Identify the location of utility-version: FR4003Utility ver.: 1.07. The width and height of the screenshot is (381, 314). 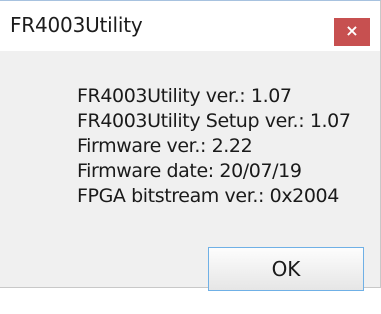
(184, 96).